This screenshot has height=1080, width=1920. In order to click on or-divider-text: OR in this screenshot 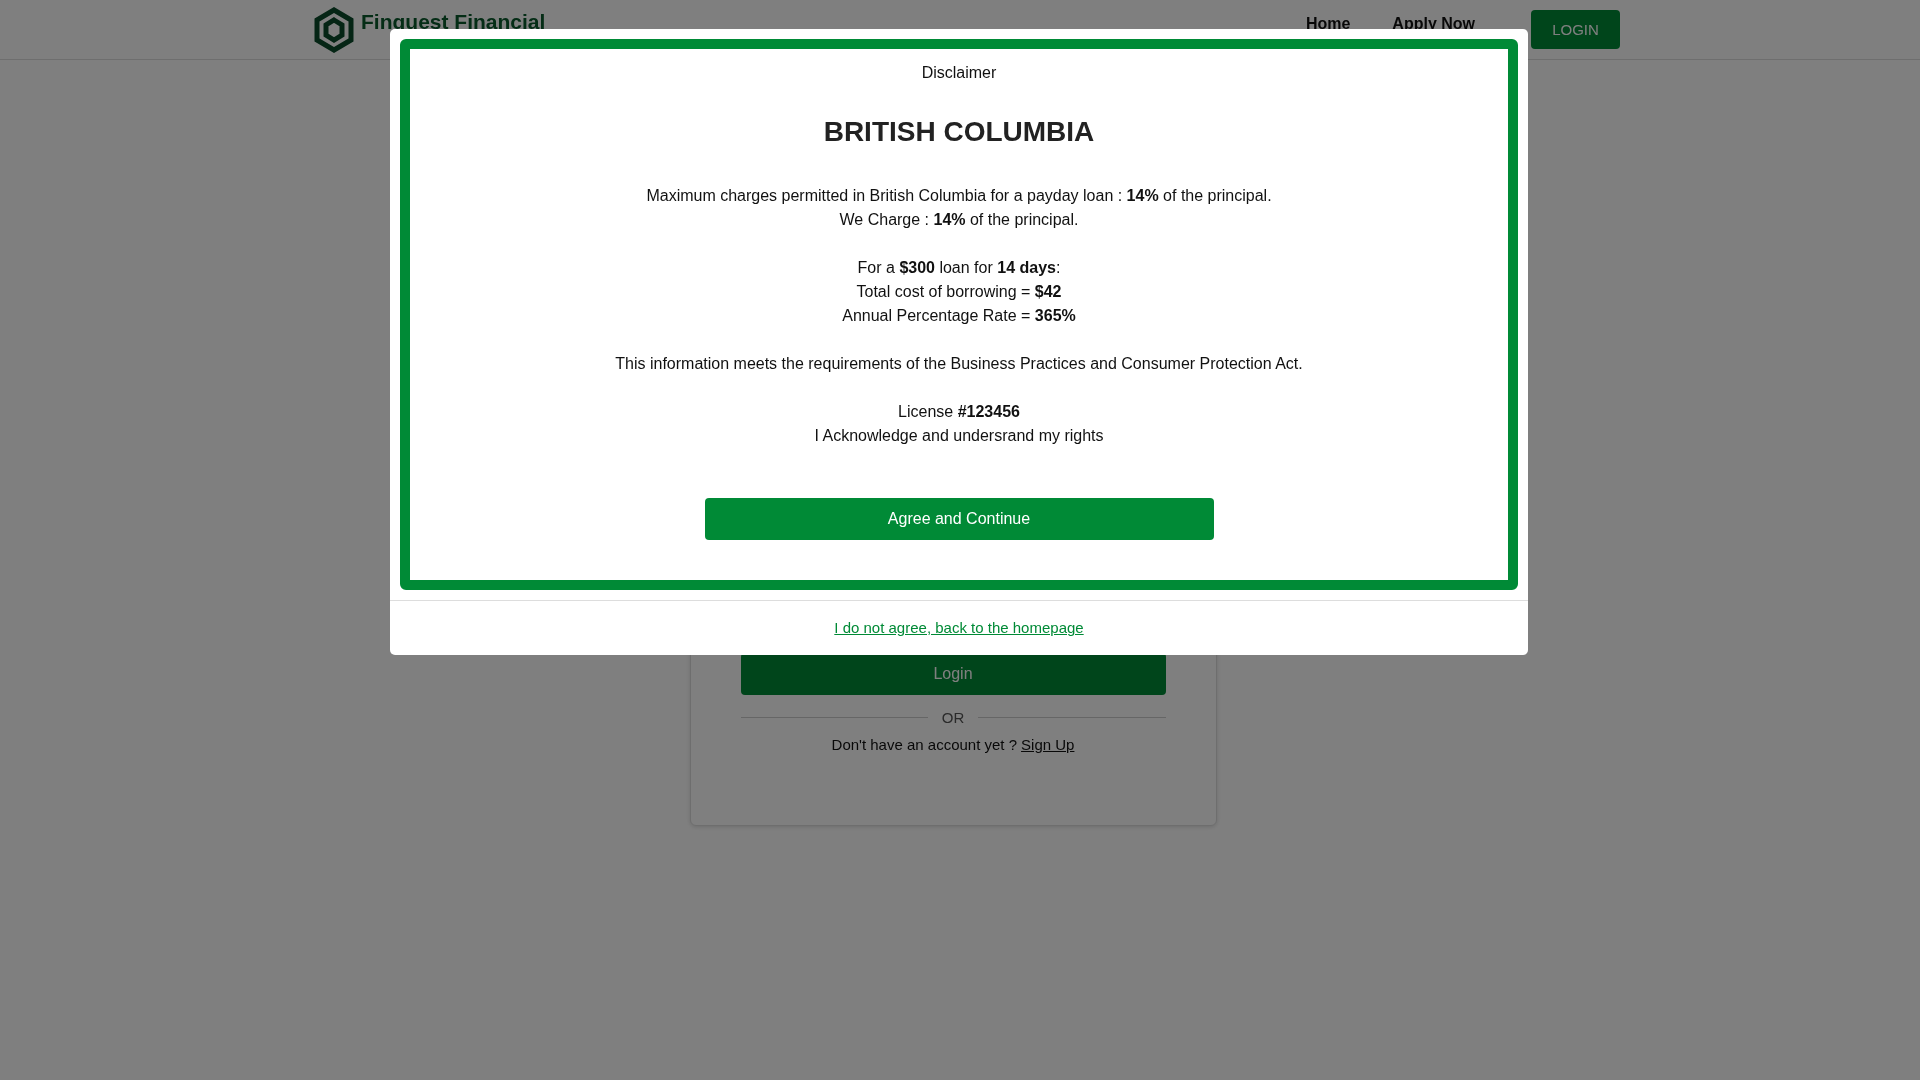, I will do `click(953, 717)`.